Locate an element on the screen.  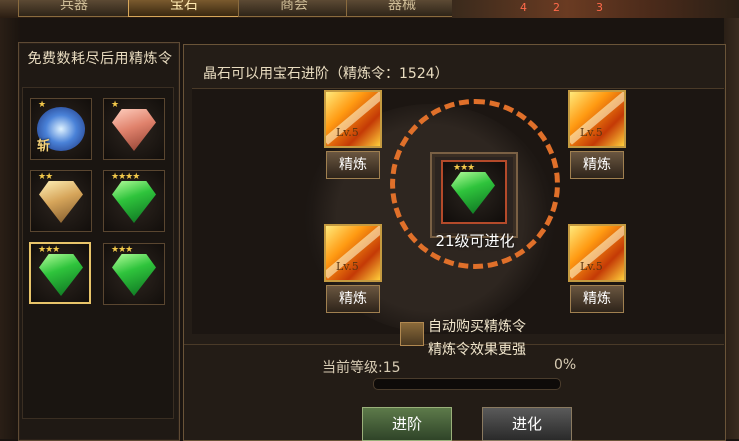
center-gem-slot: ★★★ is located at coordinates (474, 192).